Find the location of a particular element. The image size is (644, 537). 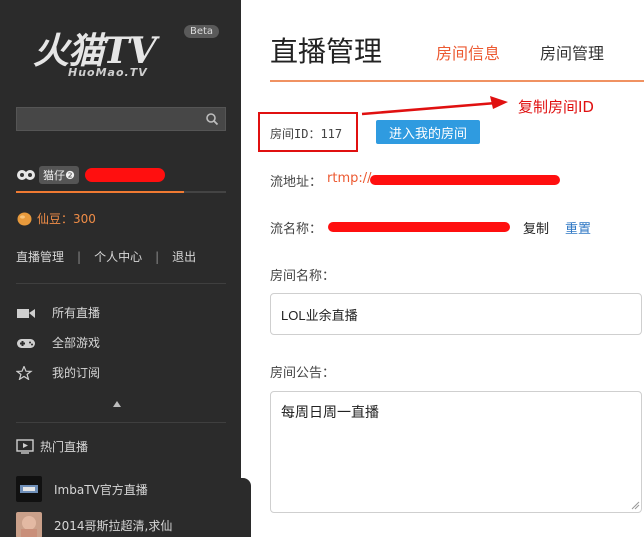

sidebar-item-subscriptions: 我的订阅 is located at coordinates (58, 372).